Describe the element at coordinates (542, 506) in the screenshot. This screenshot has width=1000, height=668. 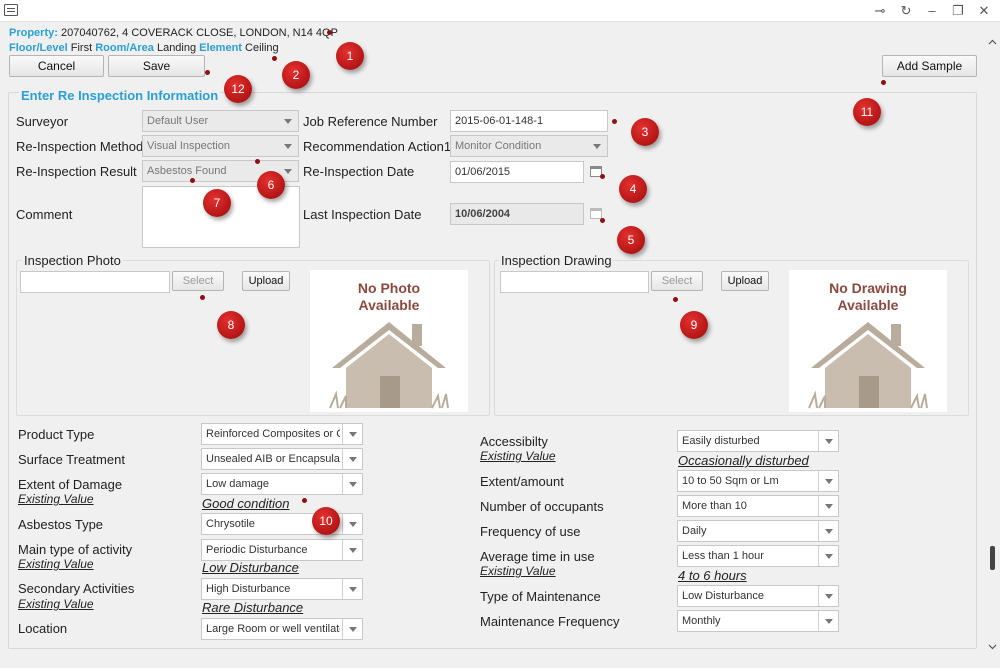
I see `occupants-label: Number of occupants` at that location.